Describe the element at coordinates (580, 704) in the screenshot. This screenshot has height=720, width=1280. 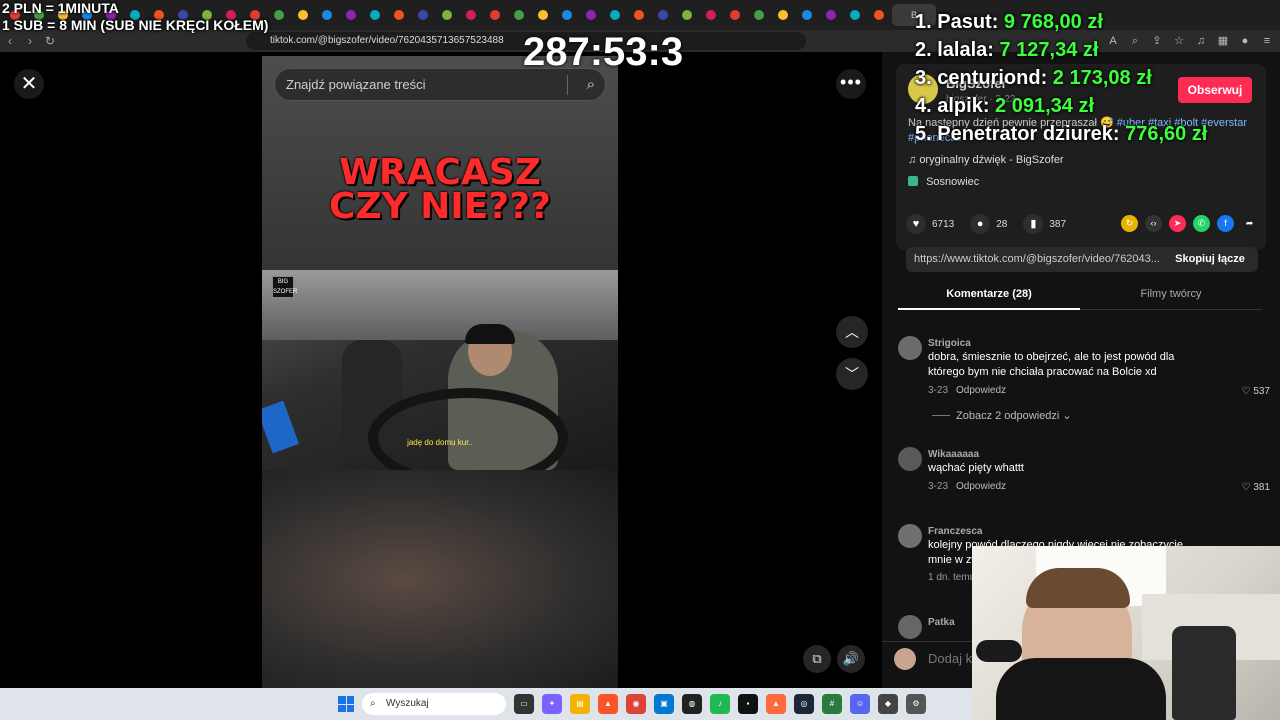
I see `file-explorer-icon: ▤` at that location.